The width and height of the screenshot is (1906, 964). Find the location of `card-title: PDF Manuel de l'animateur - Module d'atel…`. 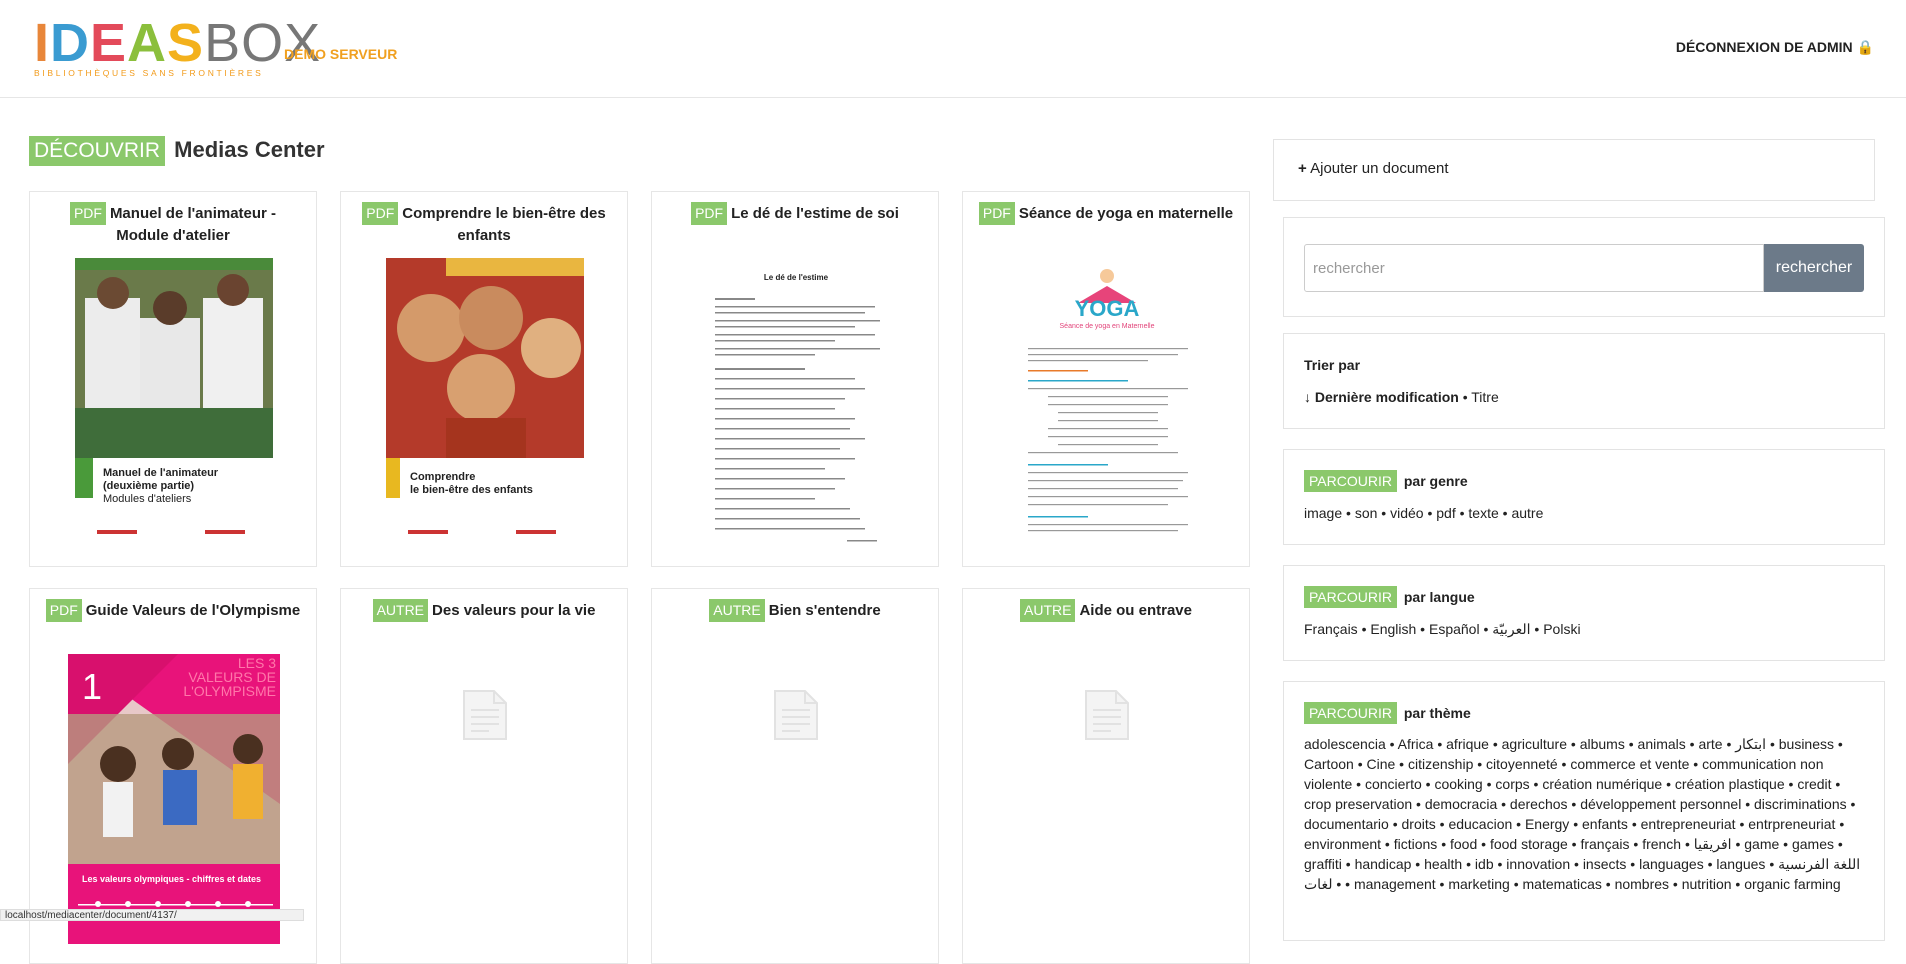

card-title: PDF Manuel de l'animateur - Module d'atel… is located at coordinates (173, 224).